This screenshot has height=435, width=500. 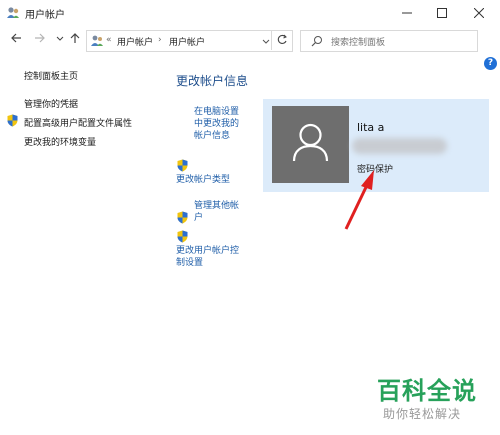 I want to click on recent-dropdown, so click(x=60, y=40).